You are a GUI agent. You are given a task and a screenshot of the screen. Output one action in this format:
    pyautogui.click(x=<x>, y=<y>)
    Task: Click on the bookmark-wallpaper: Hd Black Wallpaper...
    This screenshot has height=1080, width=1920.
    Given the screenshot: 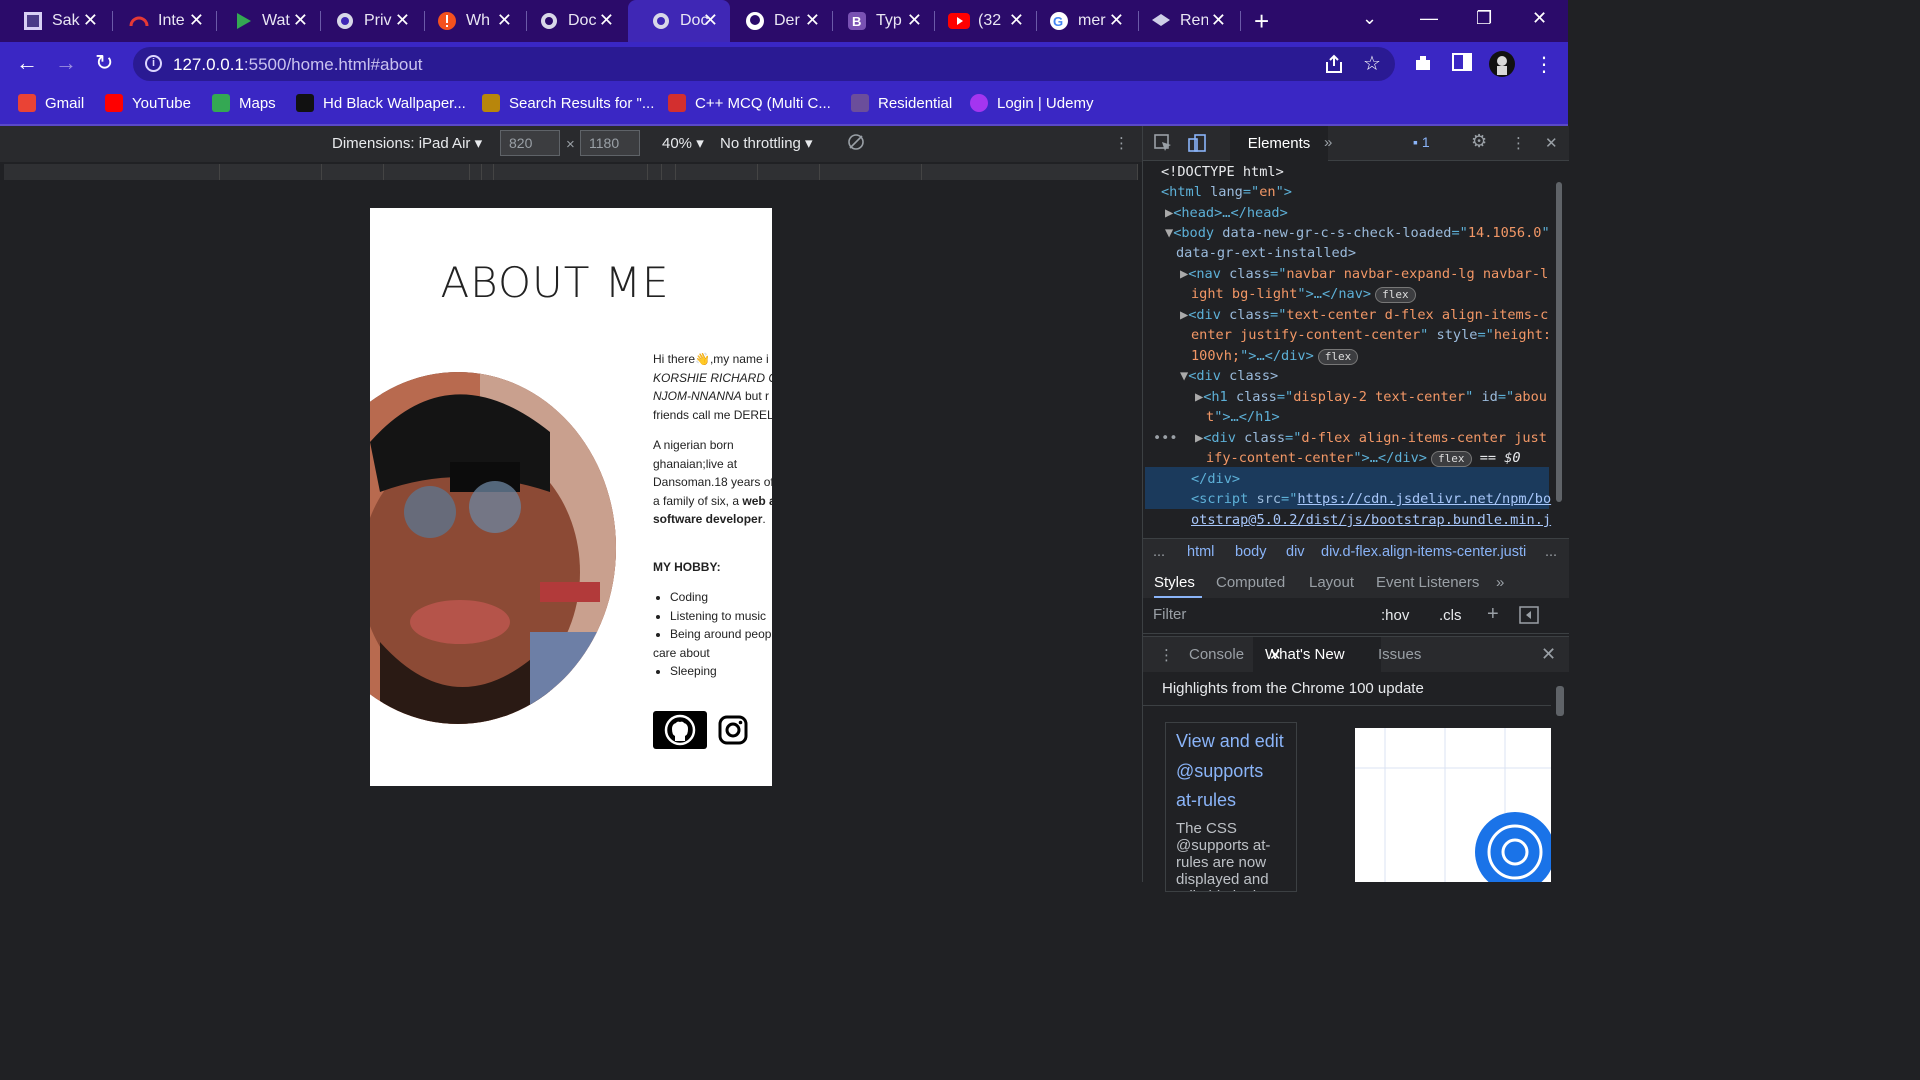 What is the action you would take?
    pyautogui.click(x=381, y=103)
    